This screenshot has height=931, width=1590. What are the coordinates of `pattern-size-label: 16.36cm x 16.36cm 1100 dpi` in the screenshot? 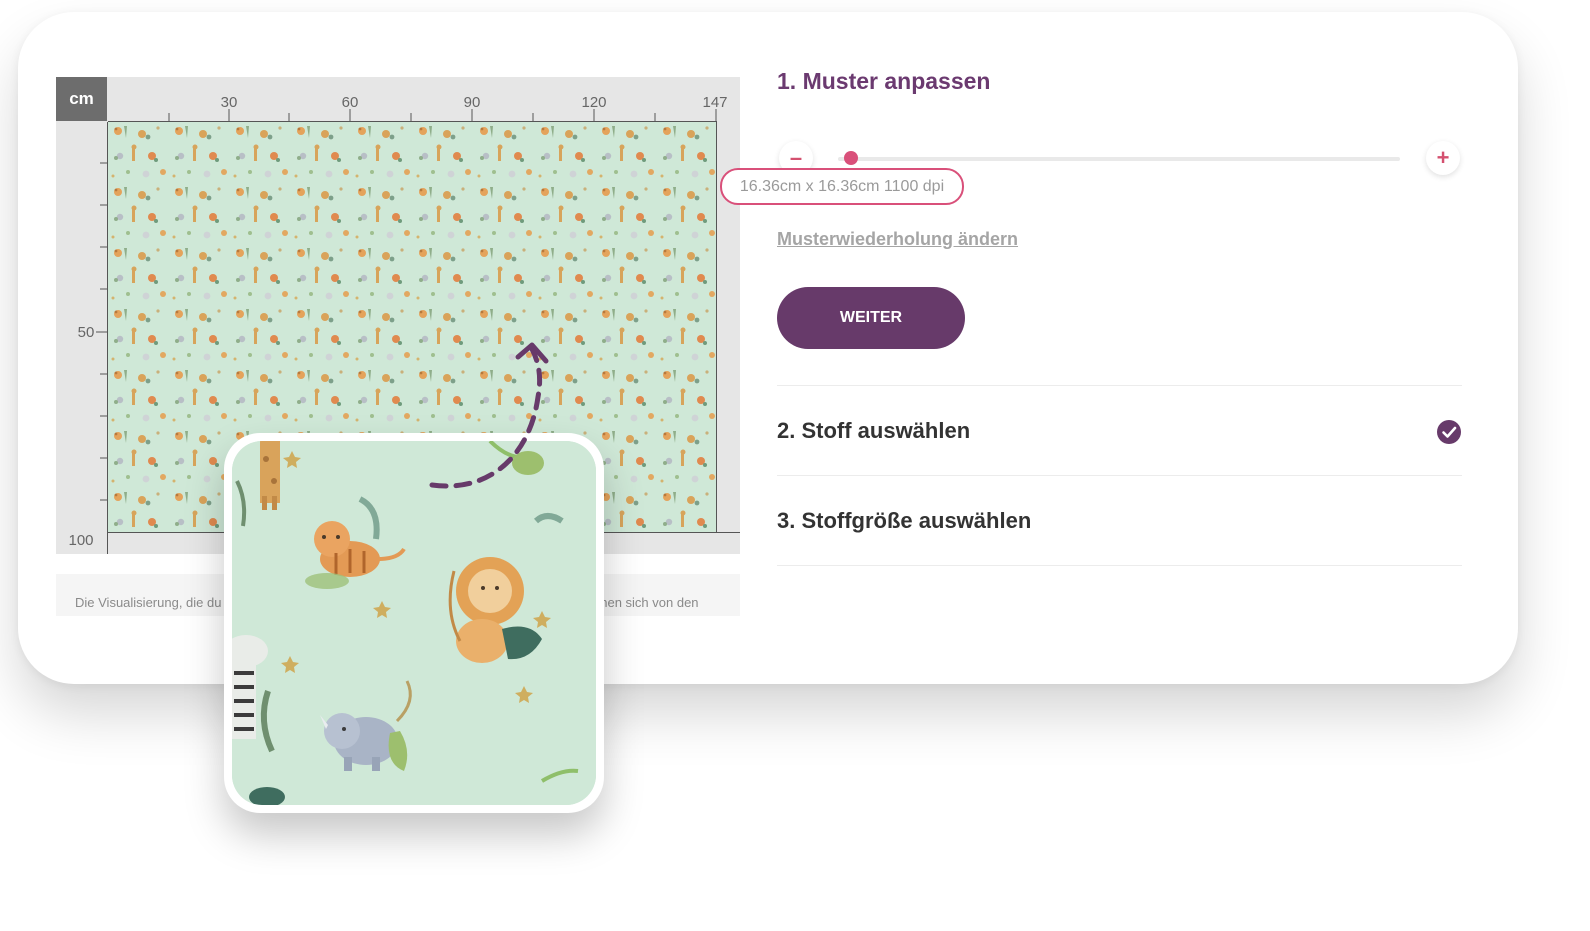 It's located at (842, 186).